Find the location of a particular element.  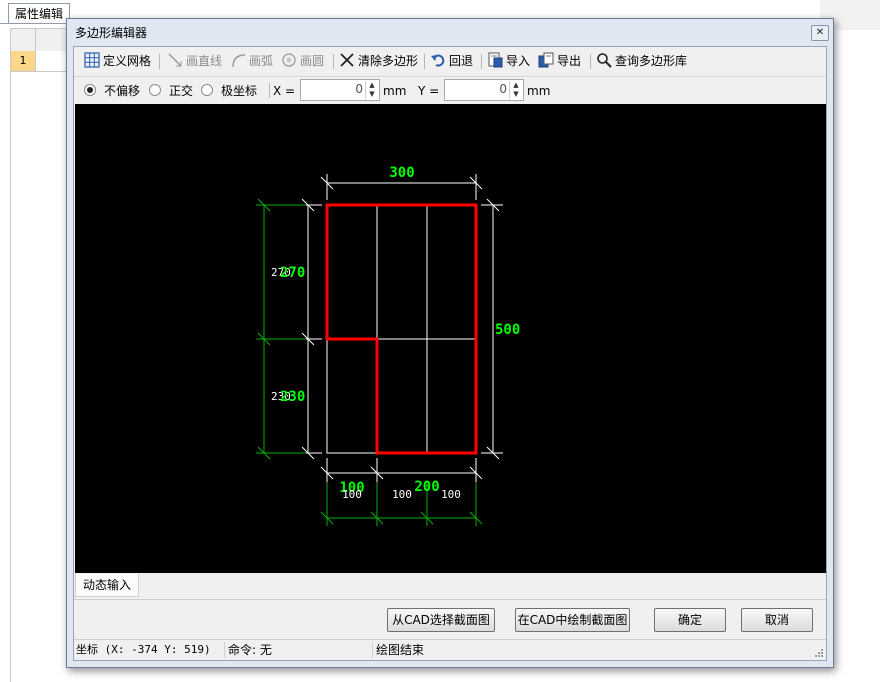

search-icon is located at coordinates (604, 60).